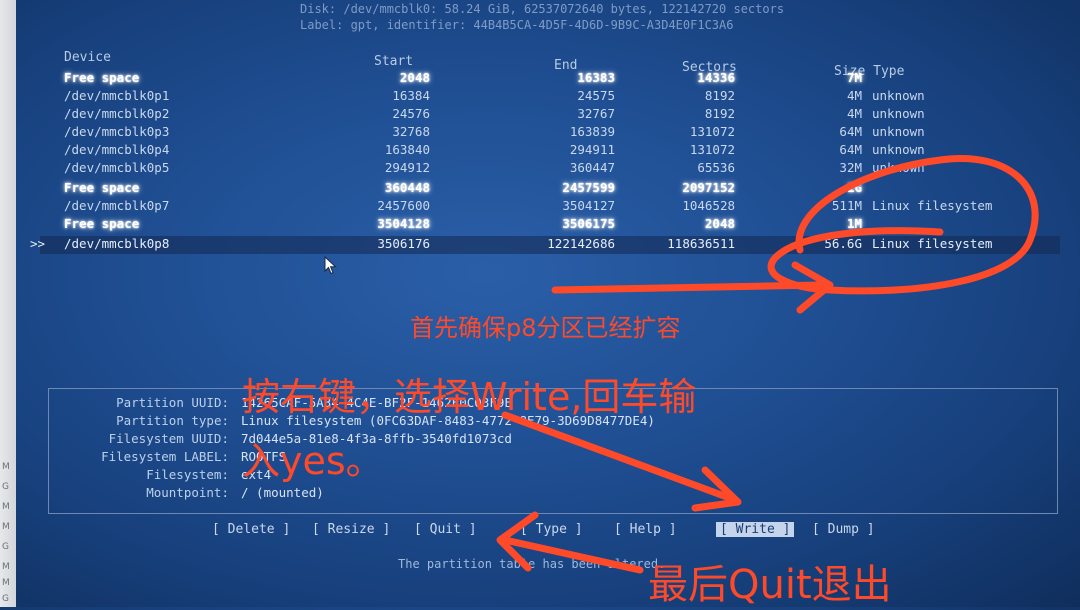 The image size is (1080, 610). Describe the element at coordinates (313, 461) in the screenshot. I see `annotation-note-yes: 入yes。` at that location.